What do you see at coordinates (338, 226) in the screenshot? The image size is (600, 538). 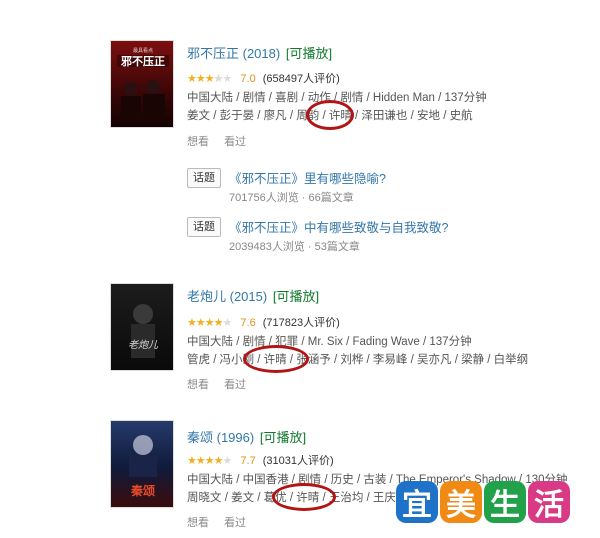 I see `topic-title-link: 《邪不压正》中有哪些致敬与自我致敬?` at bounding box center [338, 226].